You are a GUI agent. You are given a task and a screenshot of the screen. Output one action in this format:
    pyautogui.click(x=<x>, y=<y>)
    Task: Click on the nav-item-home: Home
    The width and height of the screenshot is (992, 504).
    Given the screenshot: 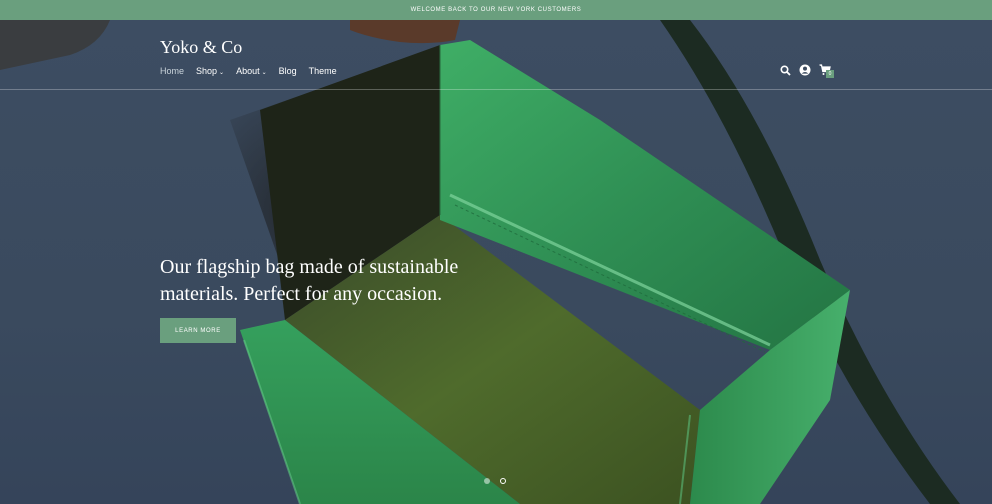 What is the action you would take?
    pyautogui.click(x=172, y=71)
    